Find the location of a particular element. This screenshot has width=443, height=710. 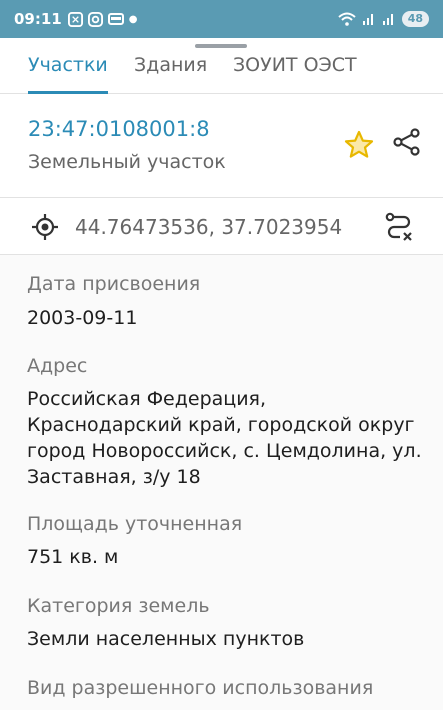

field-label-assign-date: Дата присвоения is located at coordinates (114, 284).